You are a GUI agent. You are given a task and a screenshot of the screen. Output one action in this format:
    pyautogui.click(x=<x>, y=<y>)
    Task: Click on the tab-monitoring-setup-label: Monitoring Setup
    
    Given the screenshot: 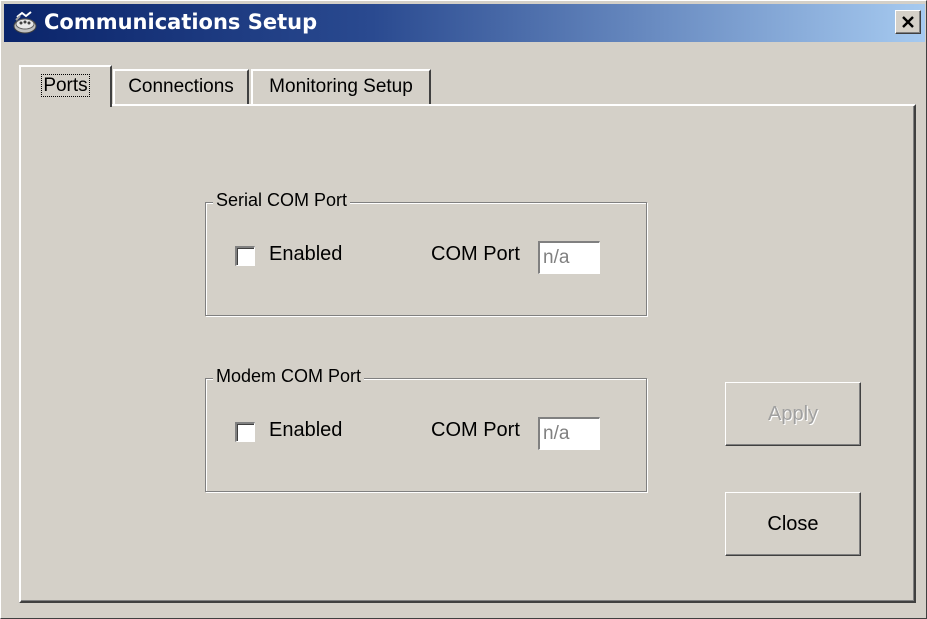 What is the action you would take?
    pyautogui.click(x=341, y=86)
    